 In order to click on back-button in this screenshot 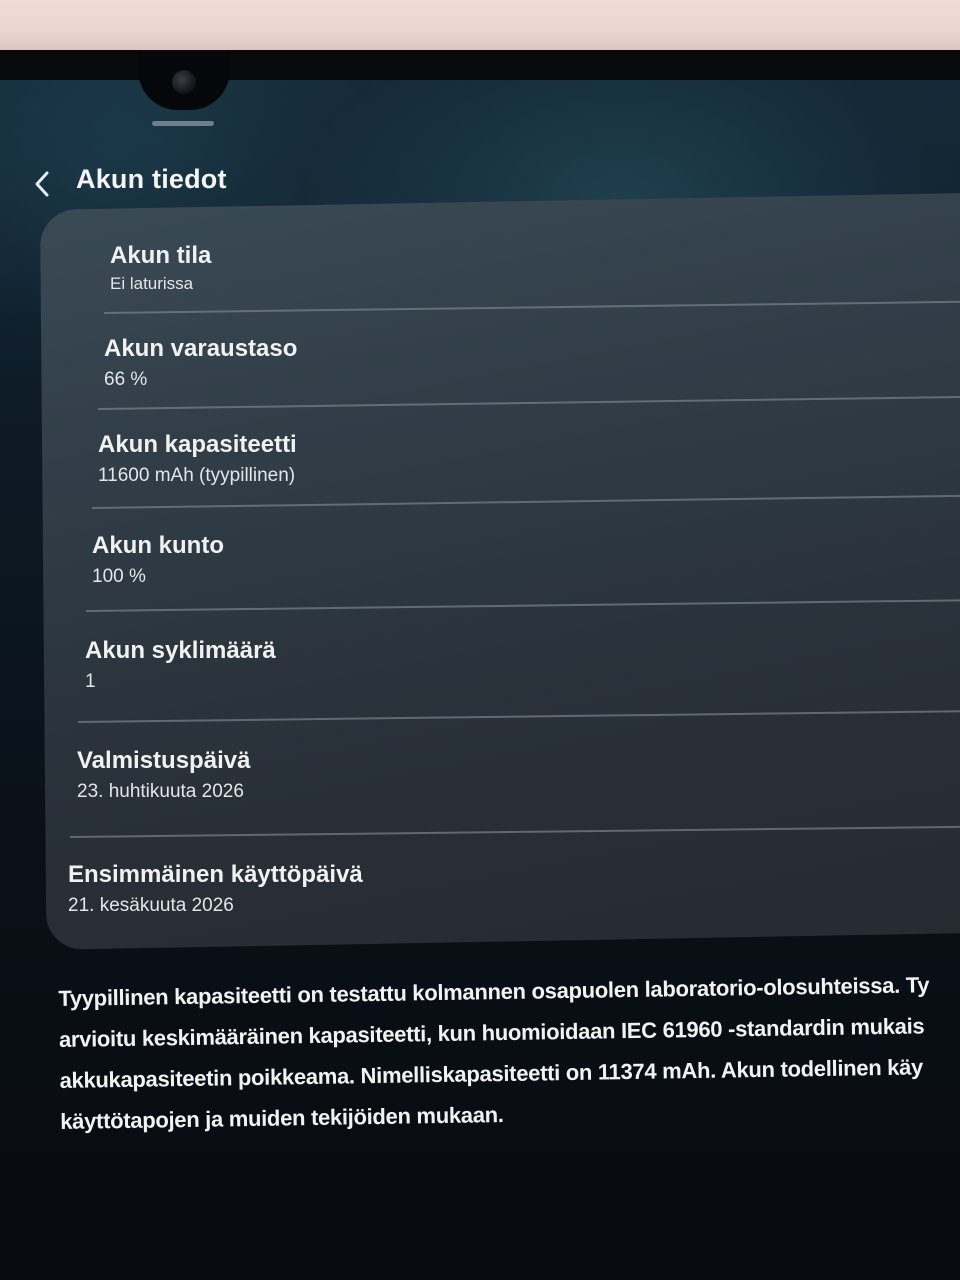, I will do `click(43, 184)`.